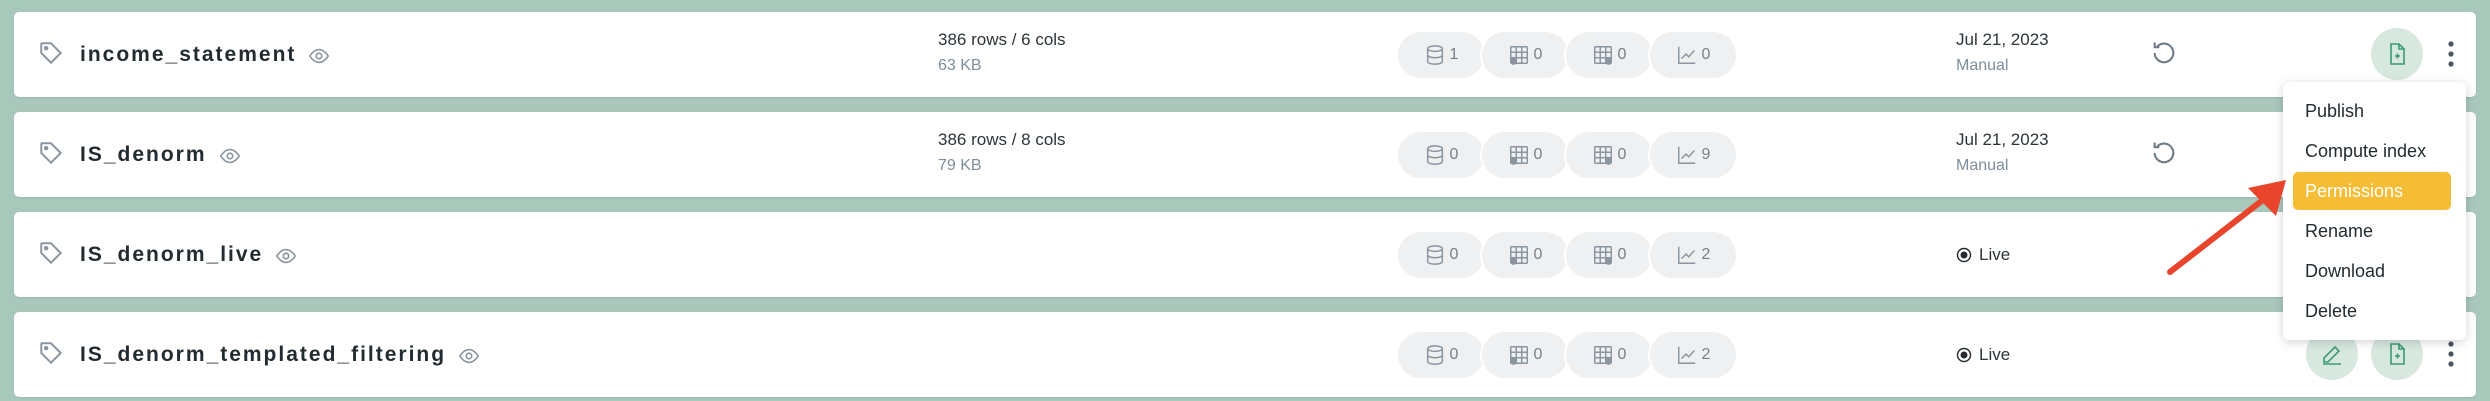 This screenshot has width=2490, height=401. What do you see at coordinates (263, 355) in the screenshot?
I see `dataset-name-text: IS_denorm_templated_filtering` at bounding box center [263, 355].